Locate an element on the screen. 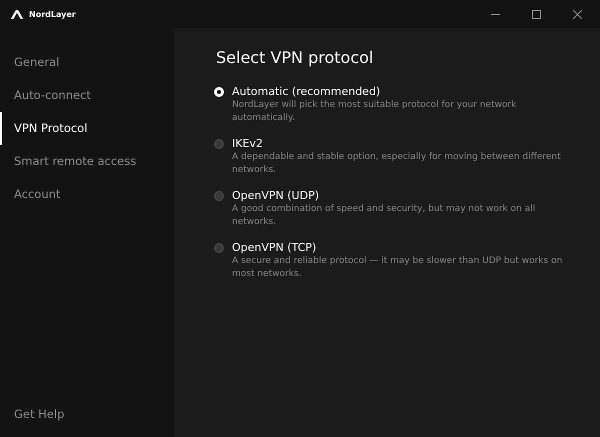 The height and width of the screenshot is (437, 600). option-label: IKEv2 is located at coordinates (248, 144).